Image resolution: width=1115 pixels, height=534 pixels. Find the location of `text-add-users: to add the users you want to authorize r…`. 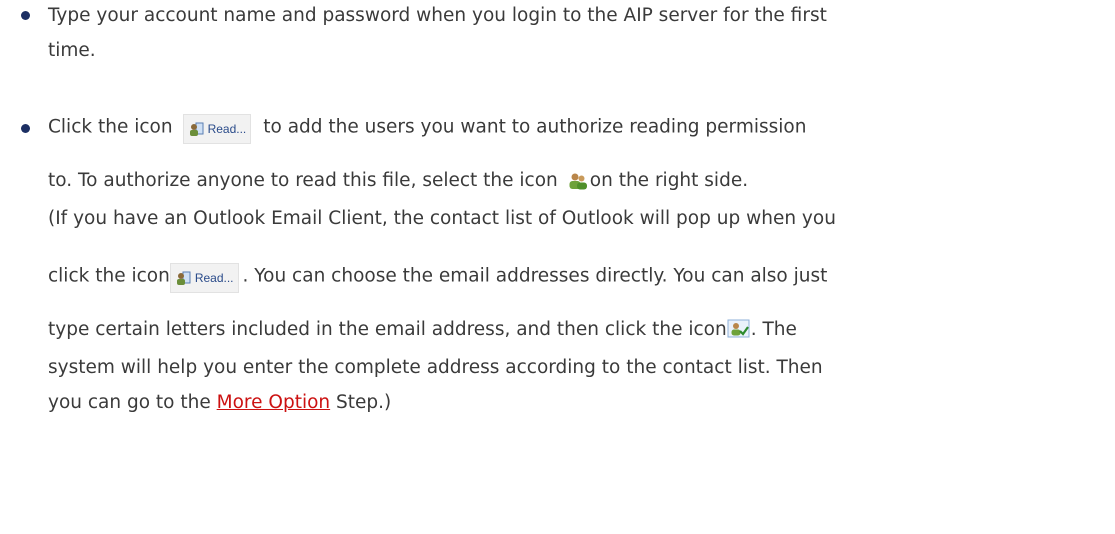

text-add-users: to add the users you want to authorize r… is located at coordinates (535, 127).